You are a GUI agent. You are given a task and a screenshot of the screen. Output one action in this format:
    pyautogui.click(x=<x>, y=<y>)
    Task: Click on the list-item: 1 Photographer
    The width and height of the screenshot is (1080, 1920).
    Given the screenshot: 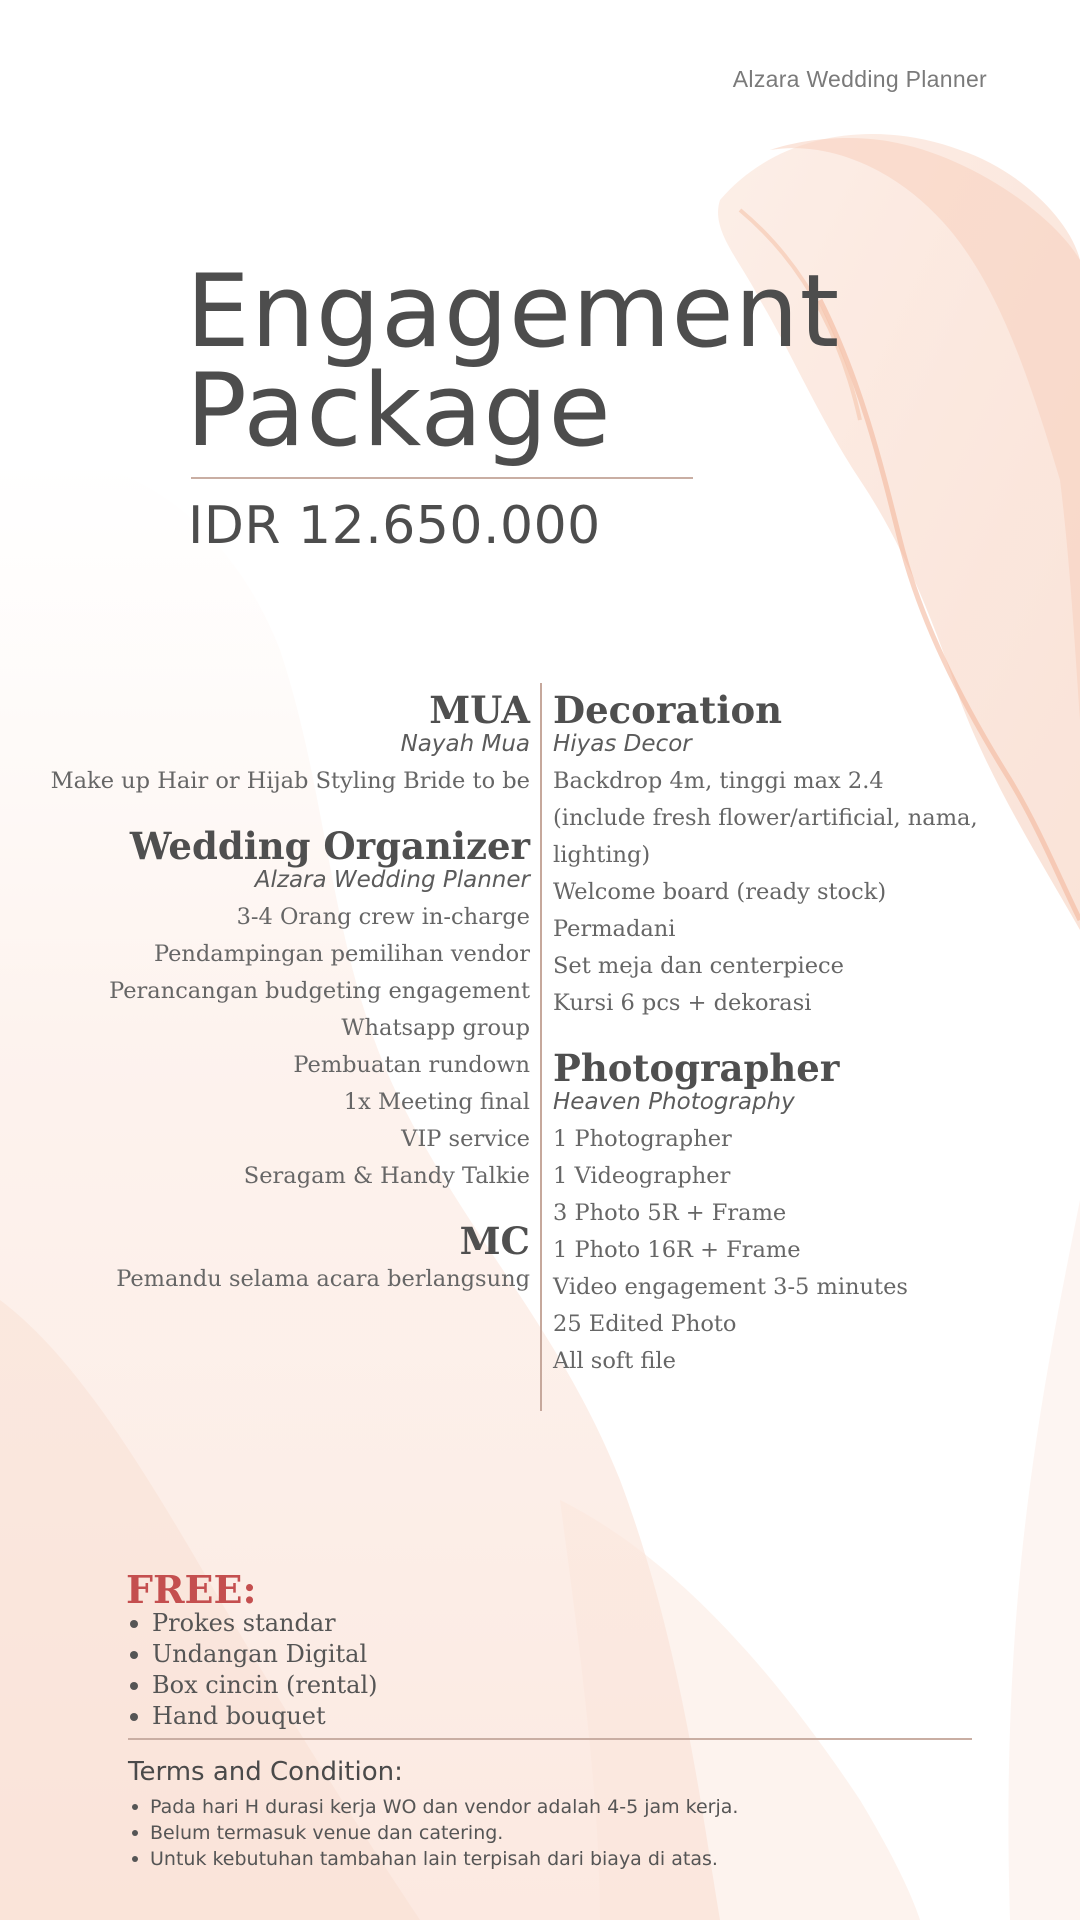 What is the action you would take?
    pyautogui.click(x=642, y=1139)
    